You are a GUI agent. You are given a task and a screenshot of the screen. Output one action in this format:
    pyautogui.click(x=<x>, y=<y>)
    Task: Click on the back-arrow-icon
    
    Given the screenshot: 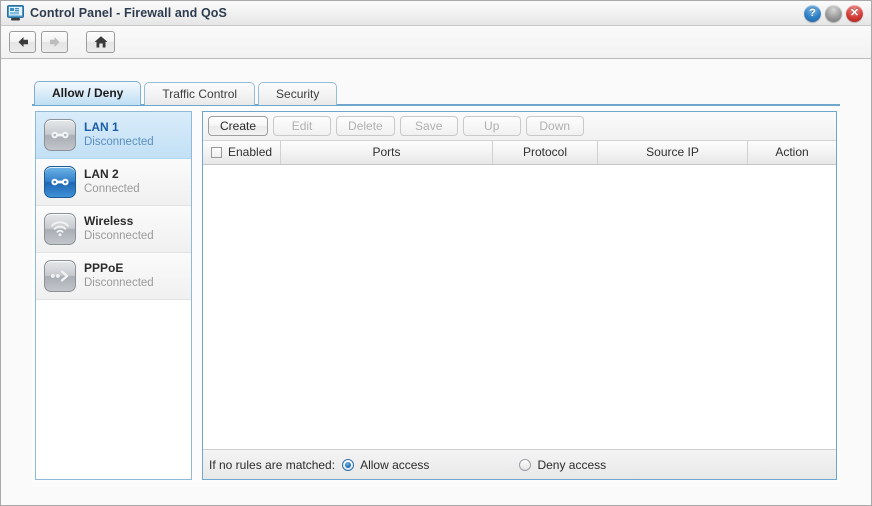 What is the action you would take?
    pyautogui.click(x=22, y=42)
    